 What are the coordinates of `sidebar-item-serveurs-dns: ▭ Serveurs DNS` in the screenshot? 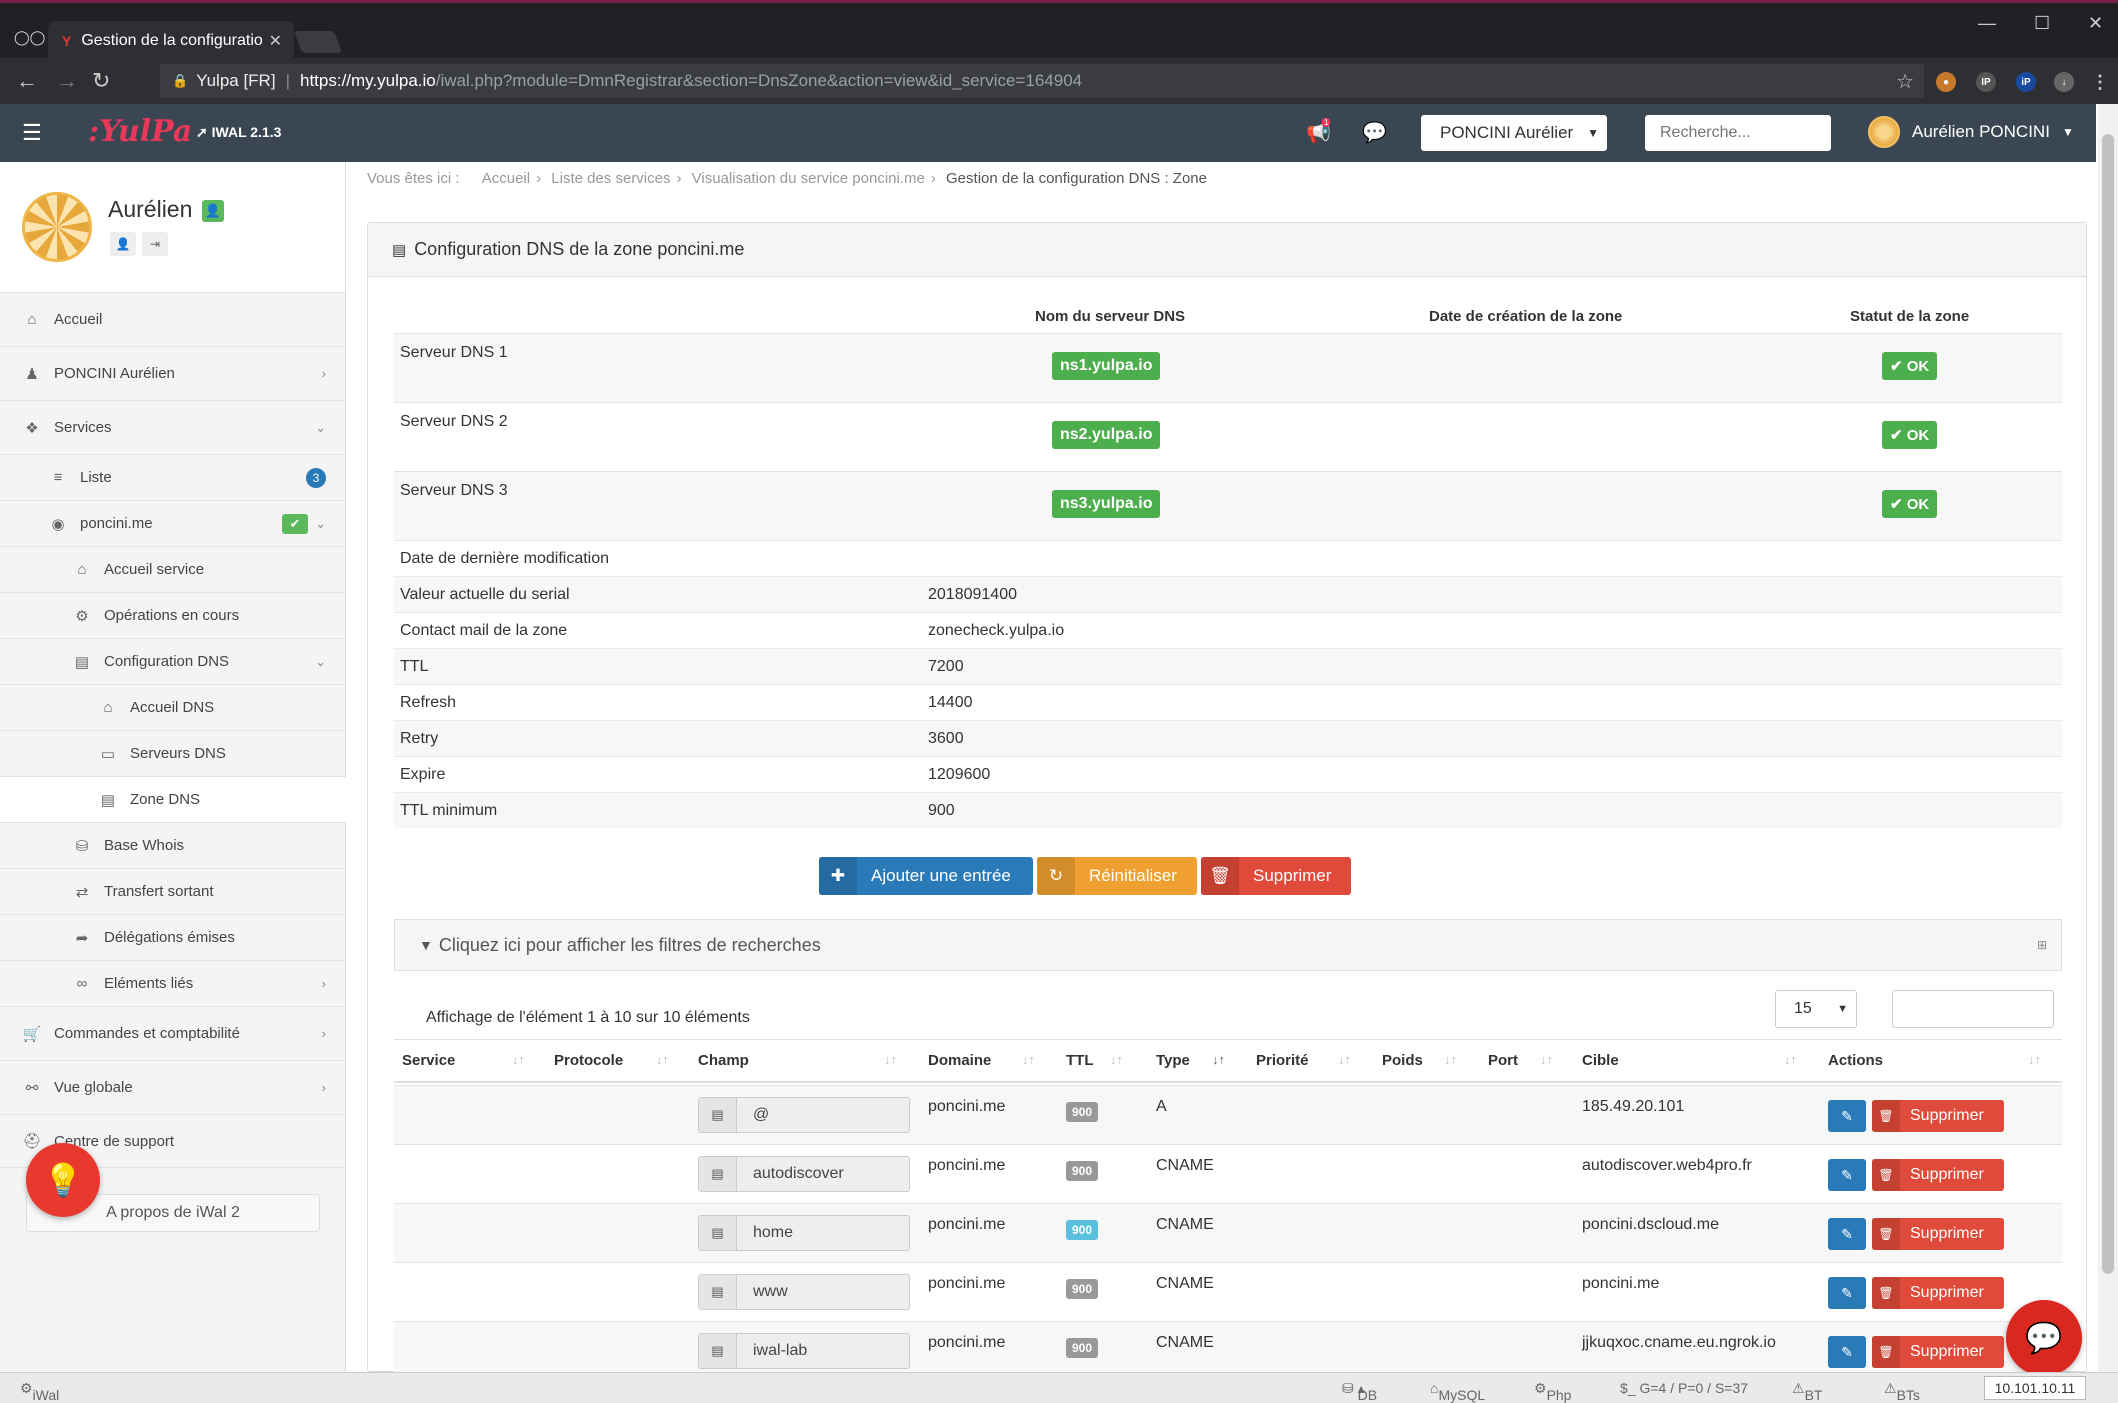 It's located at (173, 753).